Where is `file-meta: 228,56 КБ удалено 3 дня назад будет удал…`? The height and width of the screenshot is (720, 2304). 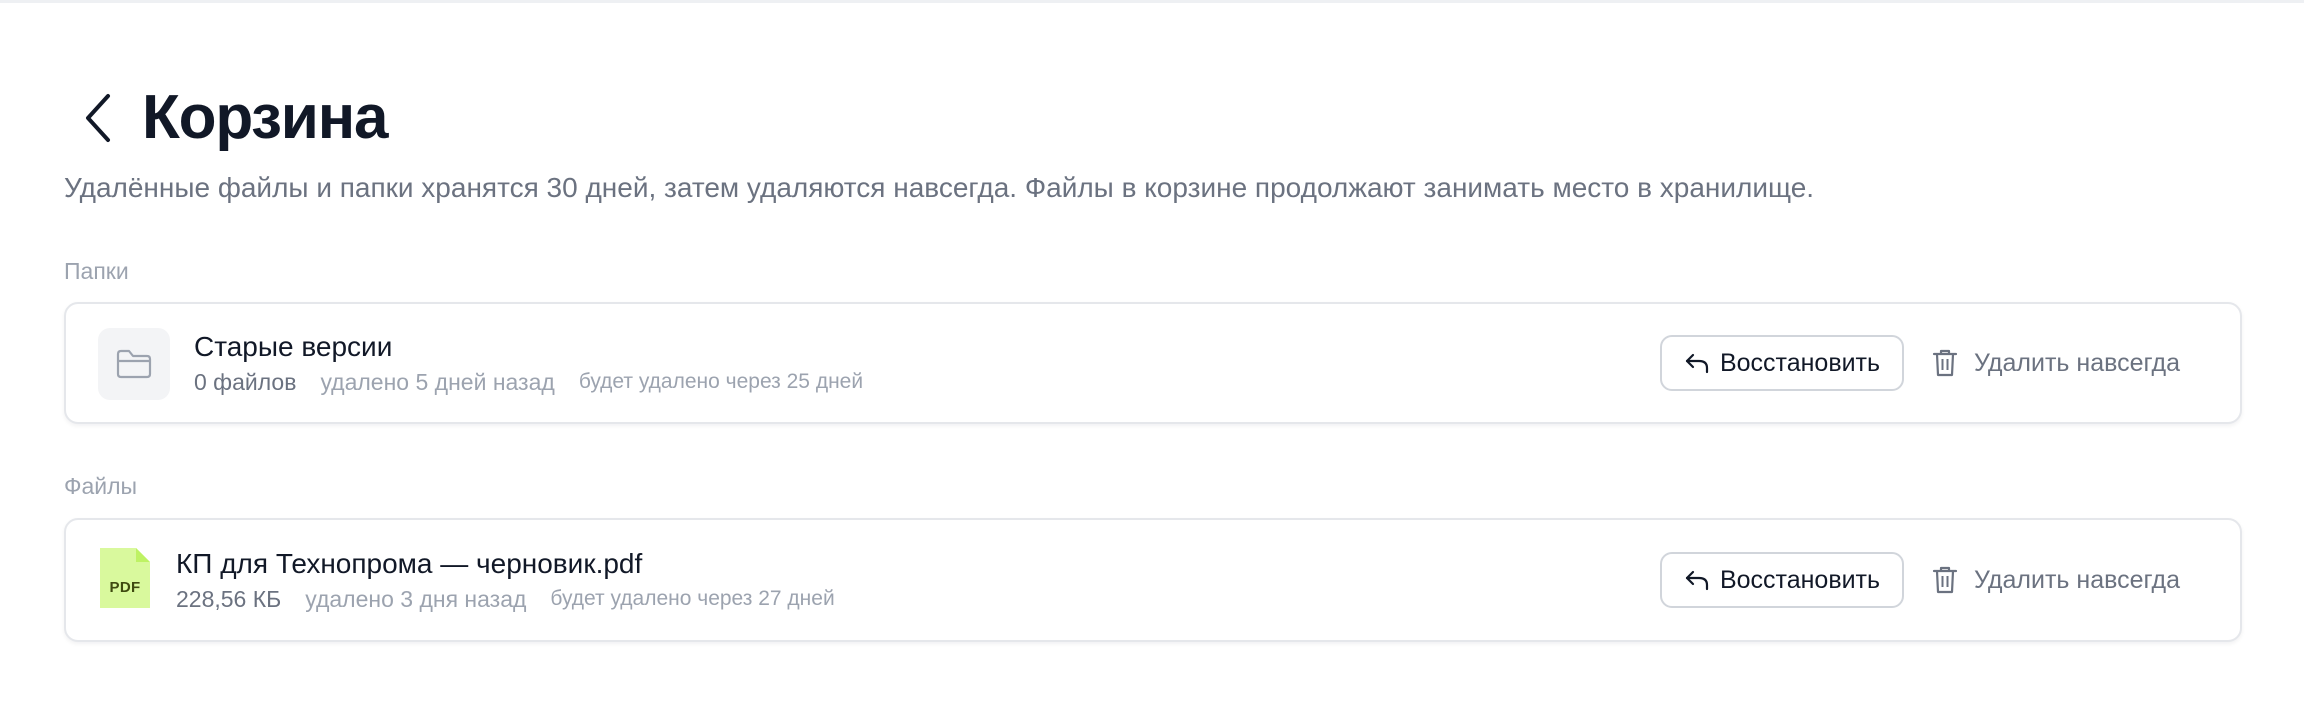
file-meta: 228,56 КБ удалено 3 дня назад будет удал… is located at coordinates (505, 599).